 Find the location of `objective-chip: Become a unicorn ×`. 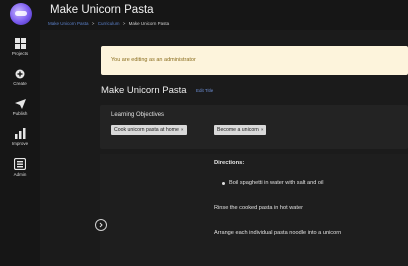

objective-chip: Become a unicorn × is located at coordinates (240, 130).